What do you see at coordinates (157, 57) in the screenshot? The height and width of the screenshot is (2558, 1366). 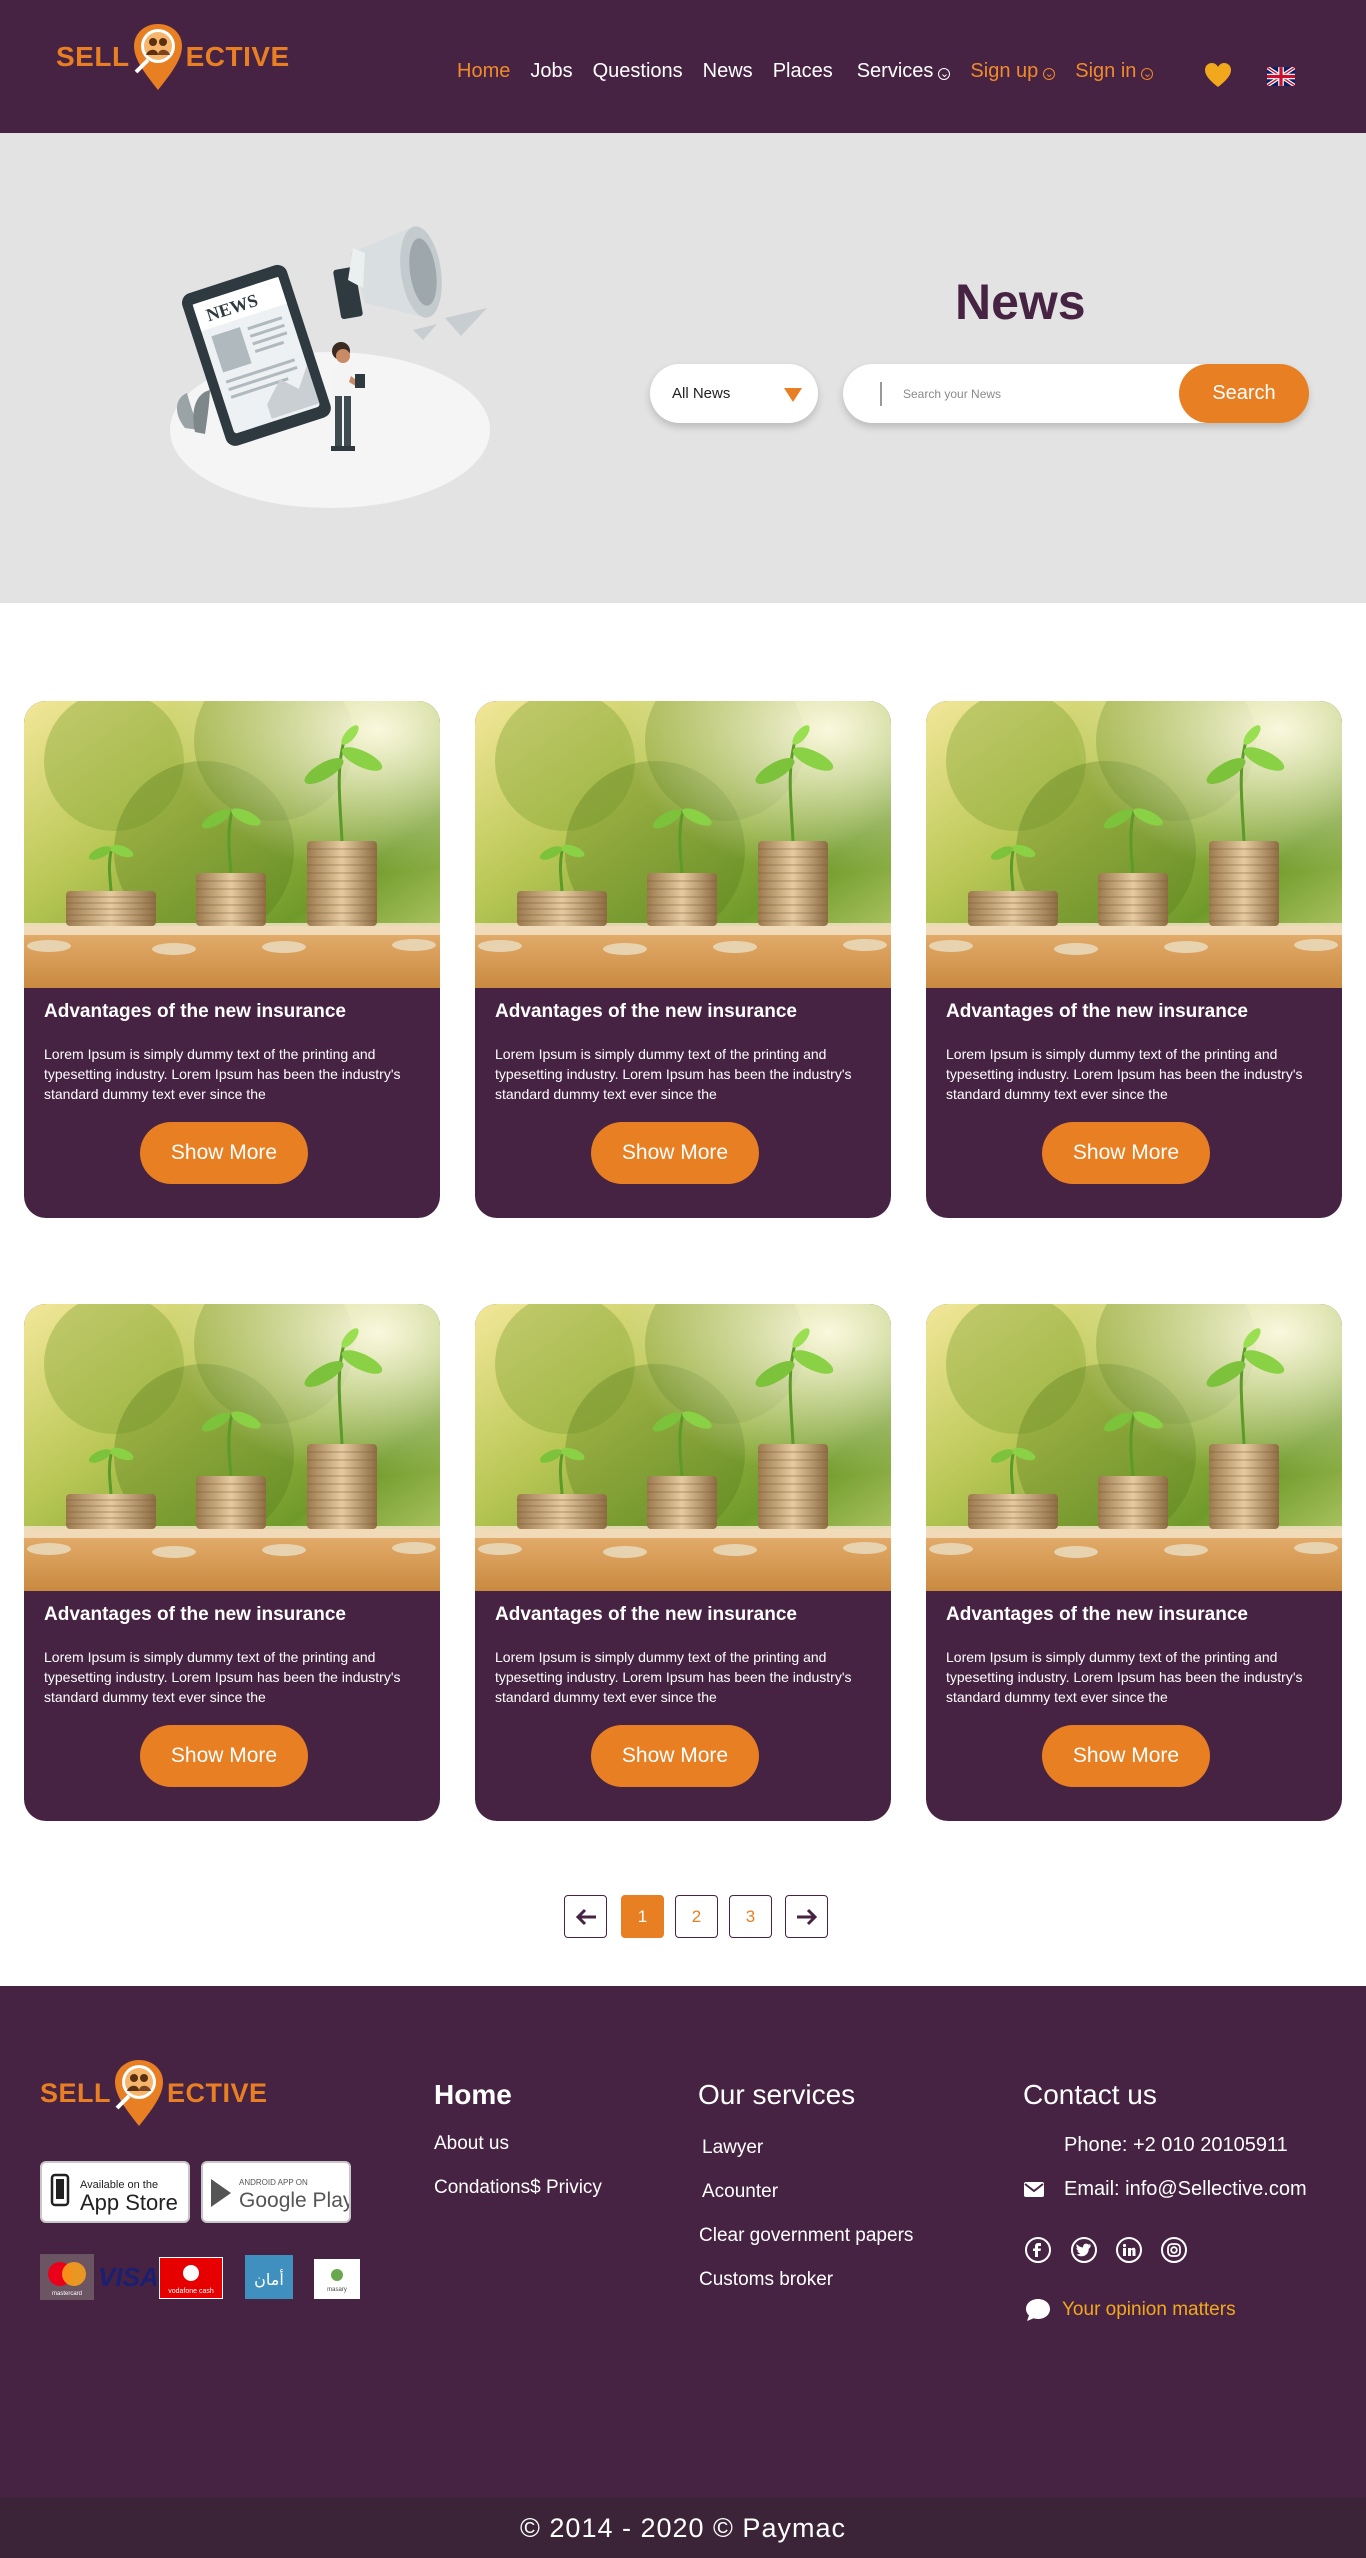 I see `logo-pin-icon` at bounding box center [157, 57].